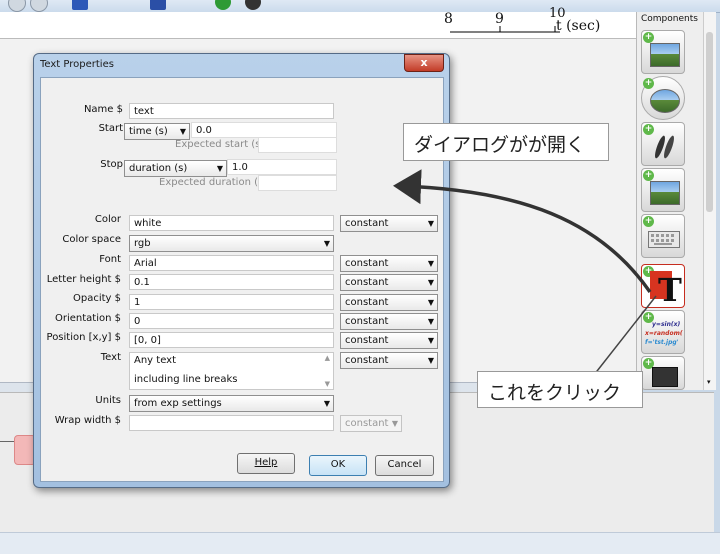 The width and height of the screenshot is (720, 554). Describe the element at coordinates (560, 389) in the screenshot. I see `callout-click-this: これをクリック` at that location.